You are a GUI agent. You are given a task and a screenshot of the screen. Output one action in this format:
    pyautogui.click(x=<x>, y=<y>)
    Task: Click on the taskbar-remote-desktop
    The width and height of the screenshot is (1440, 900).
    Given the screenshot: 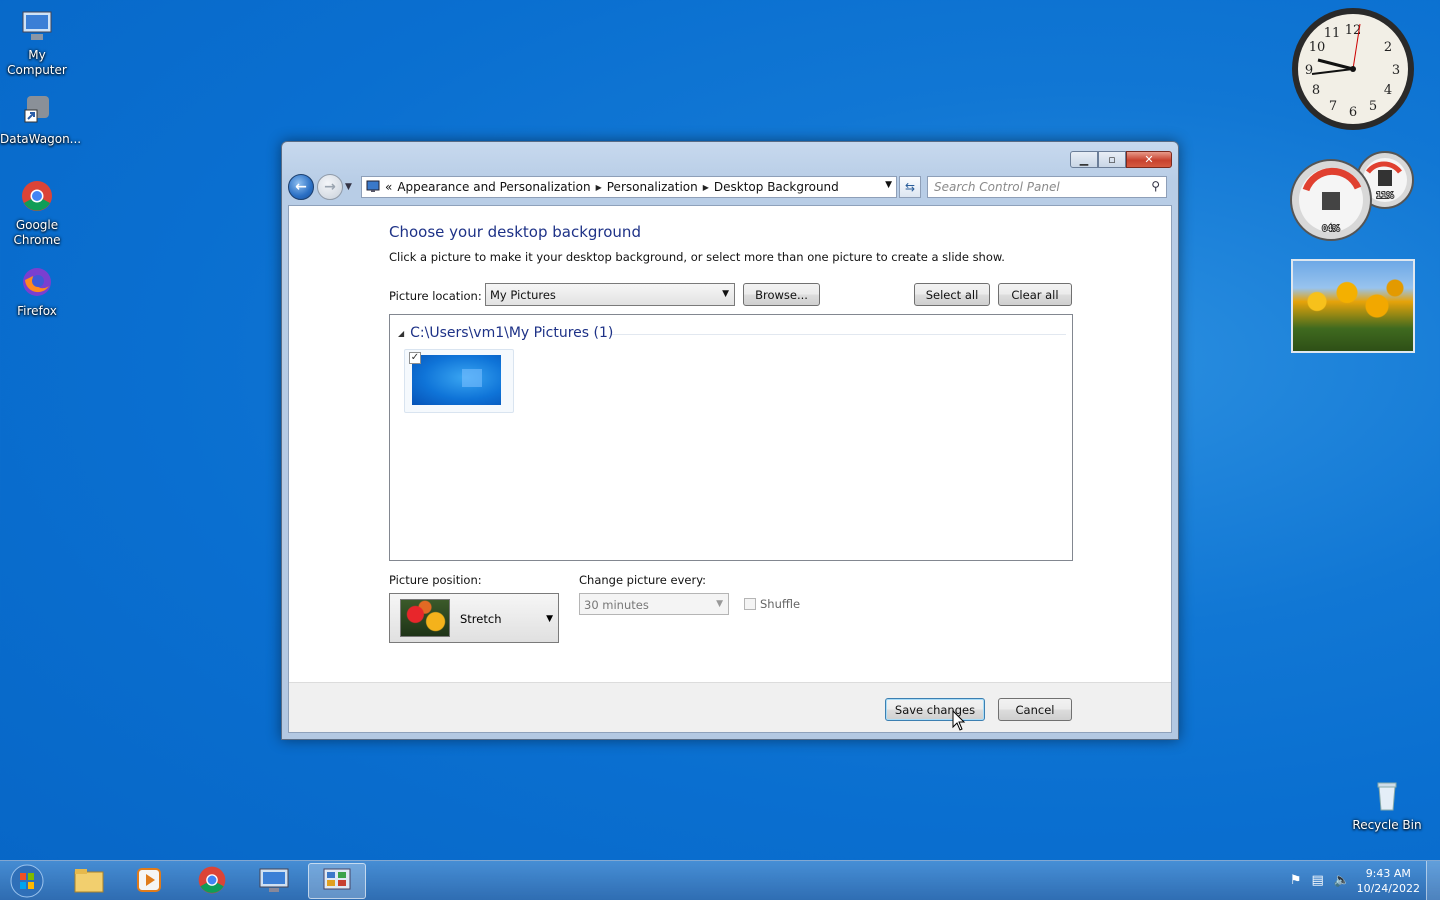 What is the action you would take?
    pyautogui.click(x=274, y=881)
    